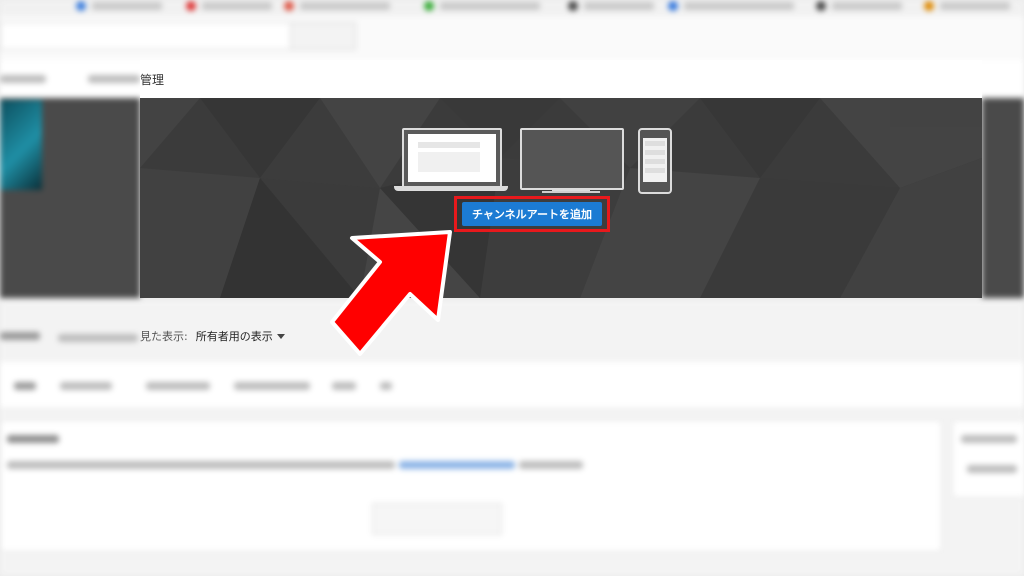  I want to click on card-link, so click(457, 465).